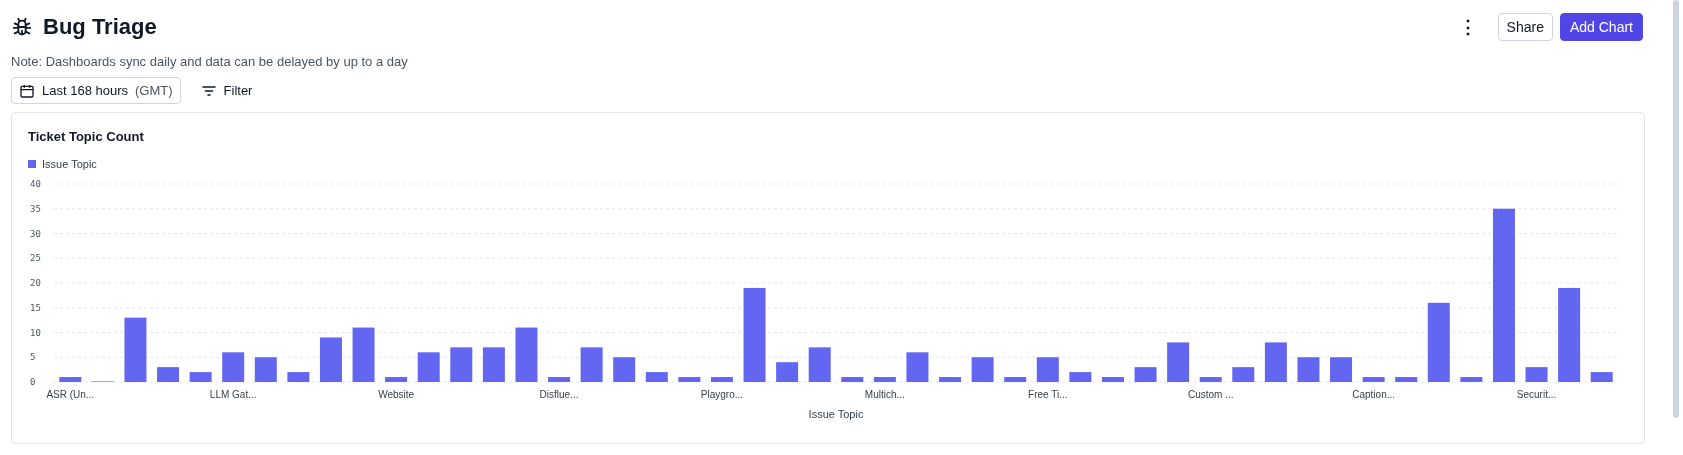 Image resolution: width=1683 pixels, height=455 pixels. I want to click on y-tick-label: 35, so click(35, 208).